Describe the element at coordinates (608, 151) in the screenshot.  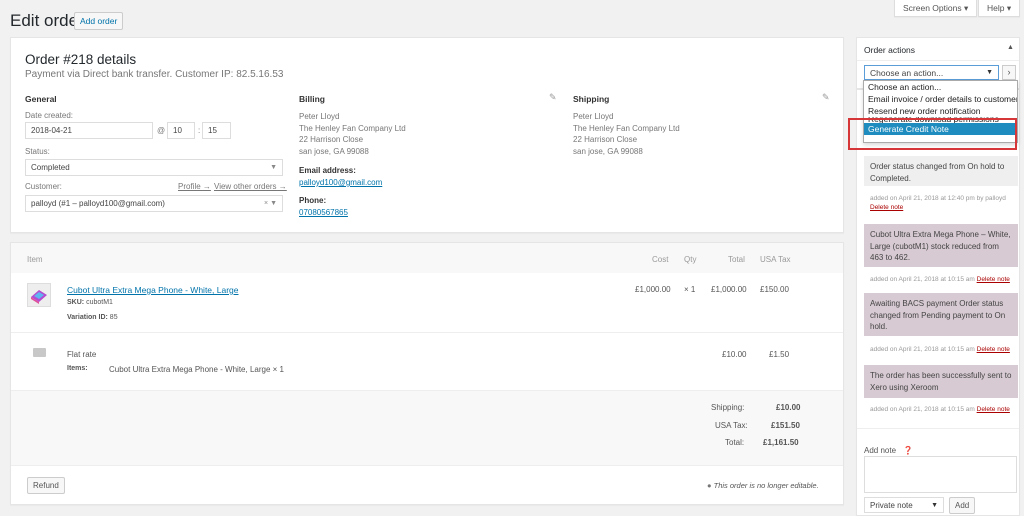
I see `shipping-line: san jose, GA 99088` at that location.